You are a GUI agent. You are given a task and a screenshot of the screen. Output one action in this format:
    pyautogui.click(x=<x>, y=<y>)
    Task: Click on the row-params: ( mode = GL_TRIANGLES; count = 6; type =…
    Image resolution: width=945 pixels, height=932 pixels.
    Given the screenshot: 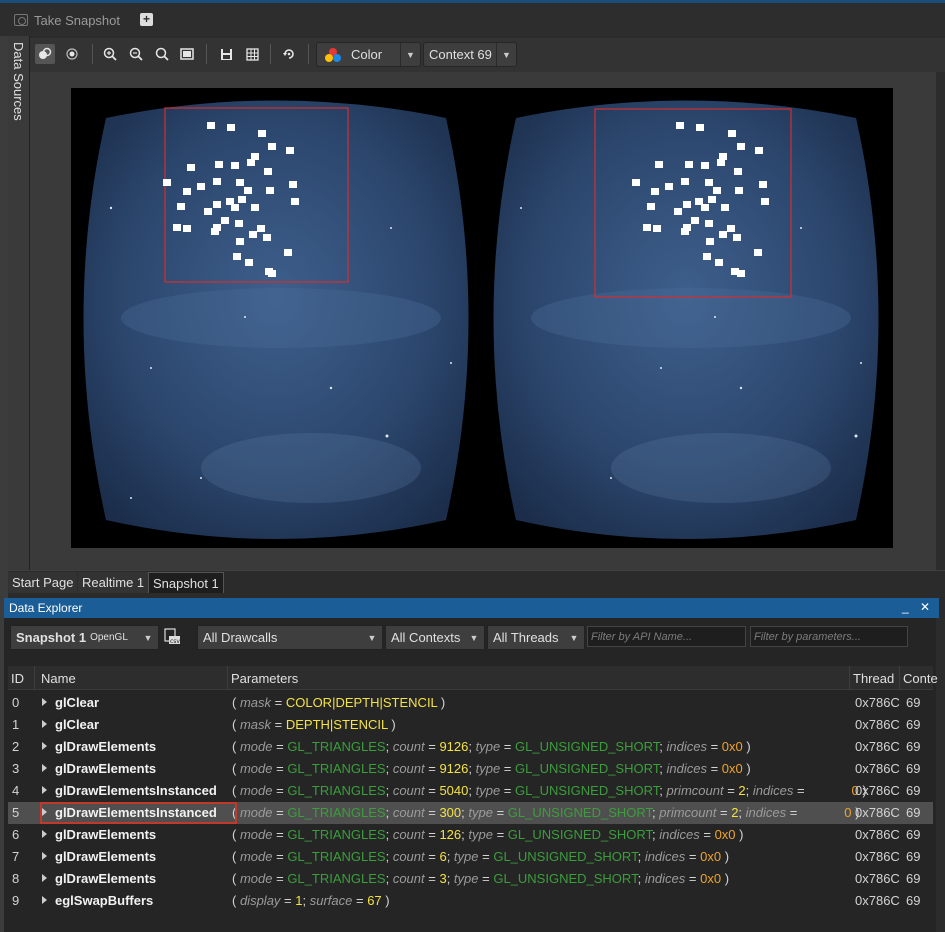 What is the action you would take?
    pyautogui.click(x=481, y=856)
    